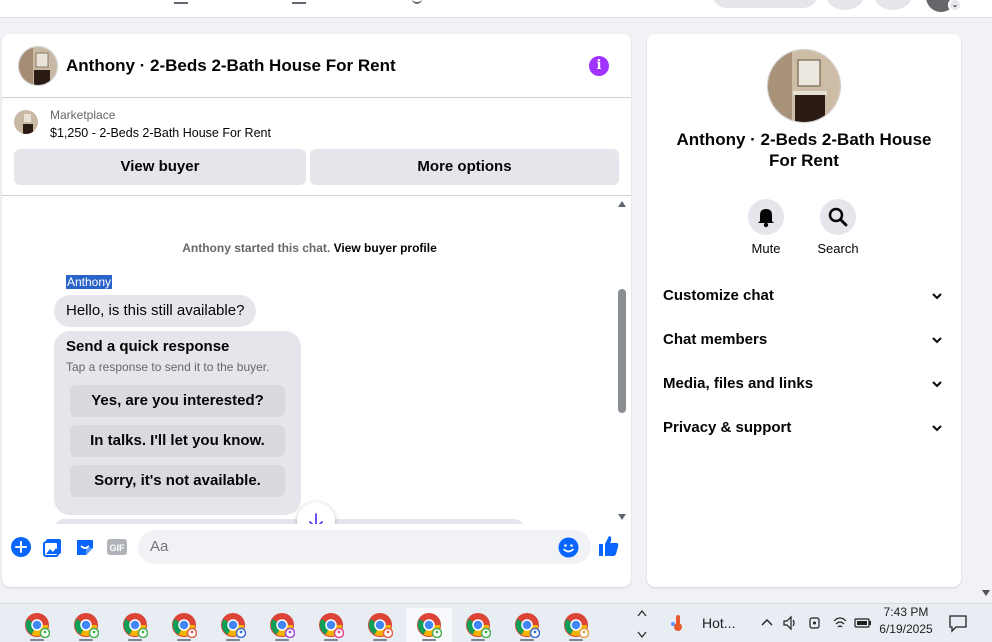  I want to click on sender-name: Anthony, so click(89, 282).